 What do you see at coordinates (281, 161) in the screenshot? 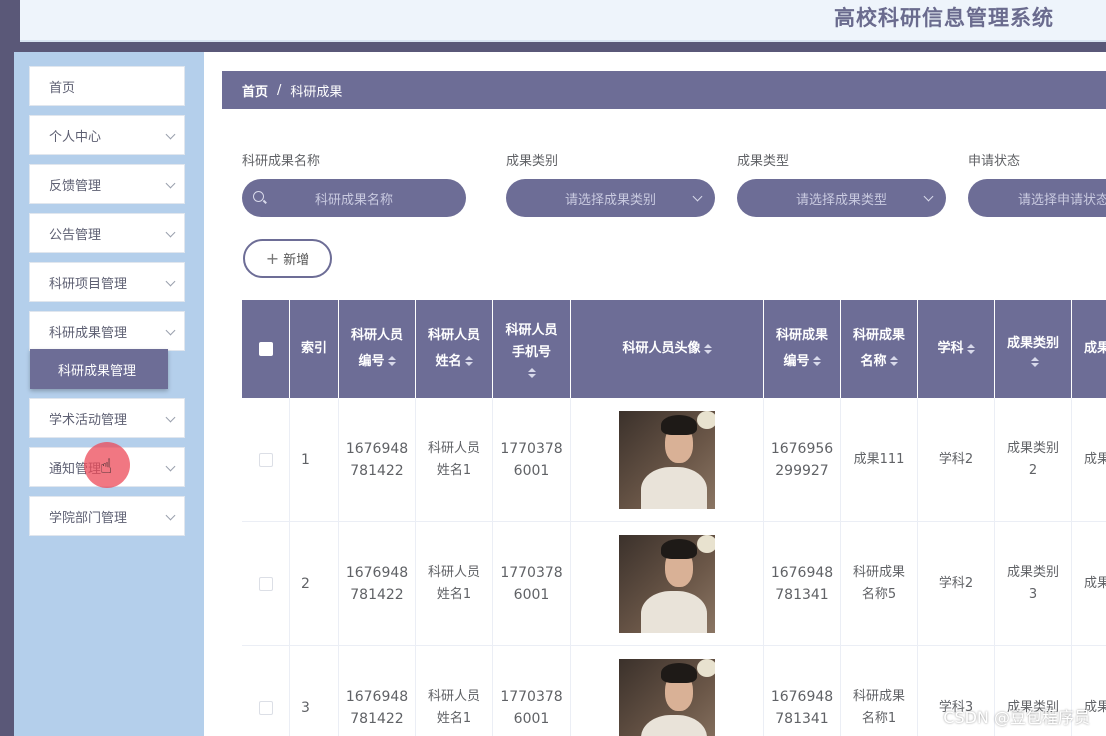
I see `filter-label-result-name: 科研成果名称` at bounding box center [281, 161].